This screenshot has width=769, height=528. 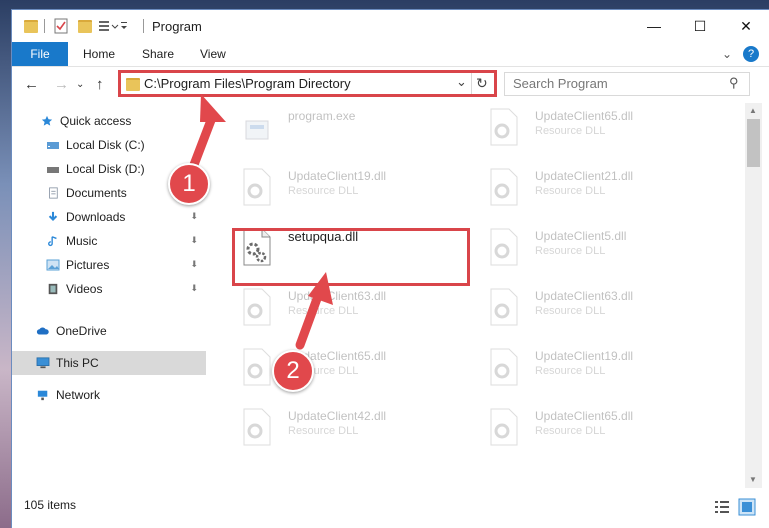 What do you see at coordinates (293, 371) in the screenshot?
I see `step-2-badge: 2` at bounding box center [293, 371].